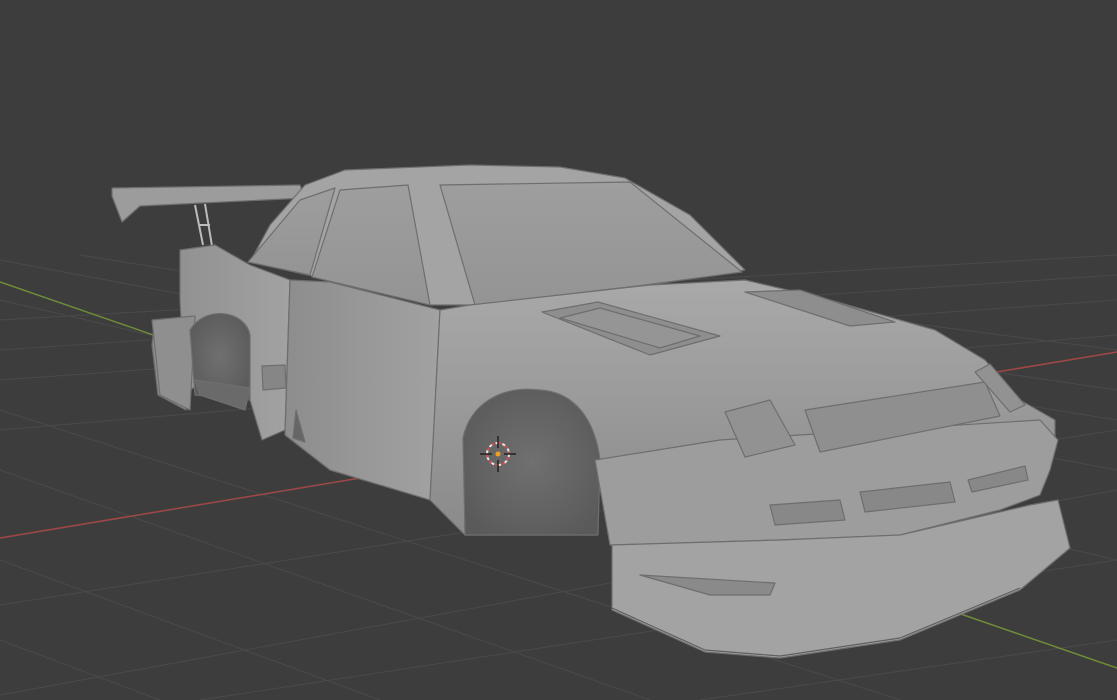 The image size is (1117, 700). I want to click on door-panel, so click(362, 390).